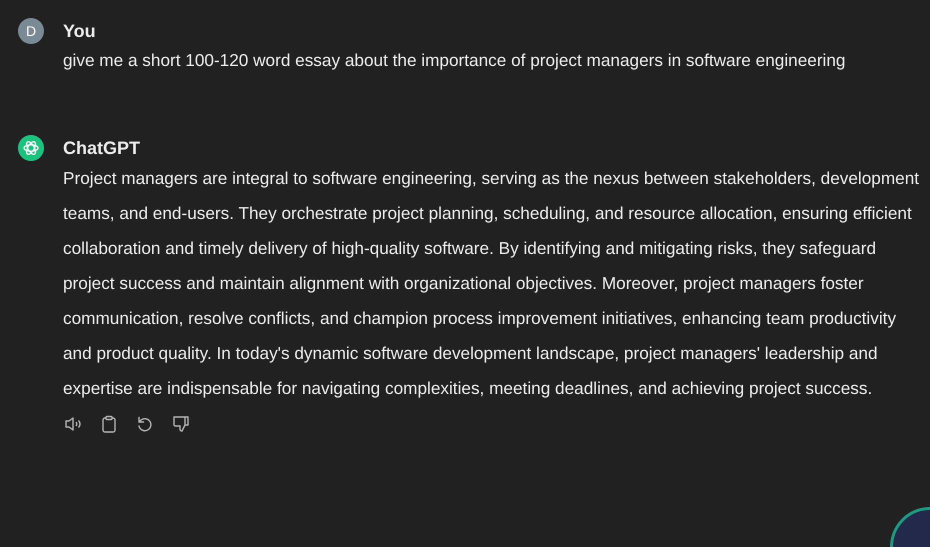 The image size is (930, 547). Describe the element at coordinates (80, 31) in the screenshot. I see `author-name: You` at that location.